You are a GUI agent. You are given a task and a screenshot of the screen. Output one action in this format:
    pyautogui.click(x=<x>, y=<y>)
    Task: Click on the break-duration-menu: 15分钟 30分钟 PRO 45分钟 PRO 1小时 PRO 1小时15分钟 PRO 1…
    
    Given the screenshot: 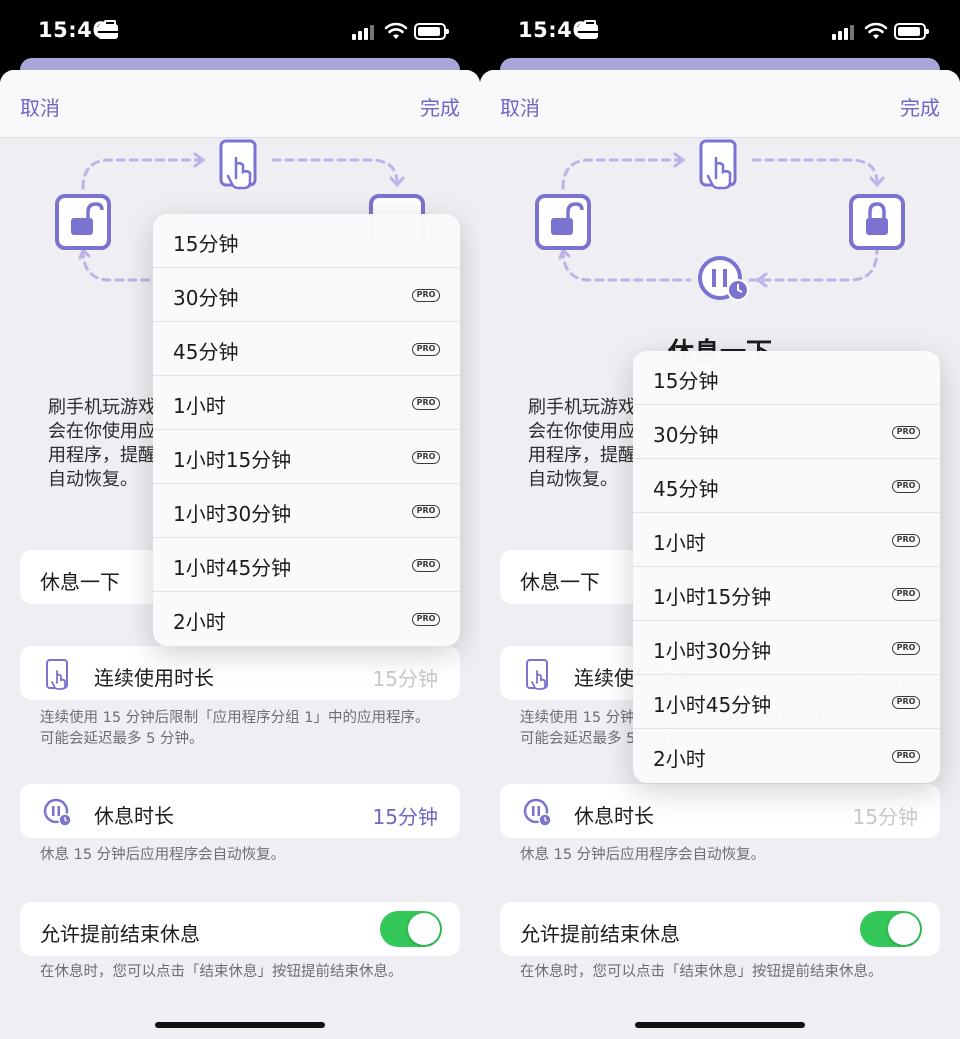 What is the action you would take?
    pyautogui.click(x=786, y=567)
    